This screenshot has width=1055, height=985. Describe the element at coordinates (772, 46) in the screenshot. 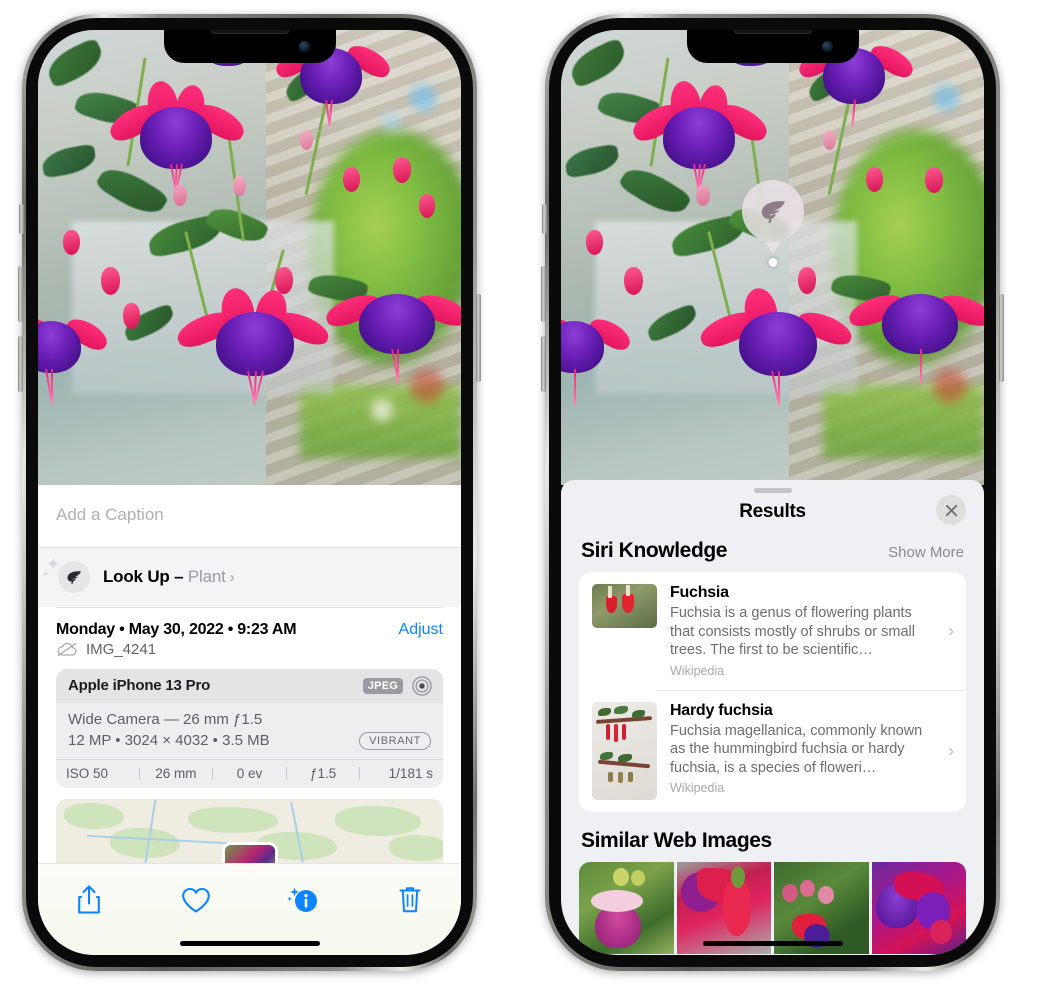

I see `notch-right` at that location.